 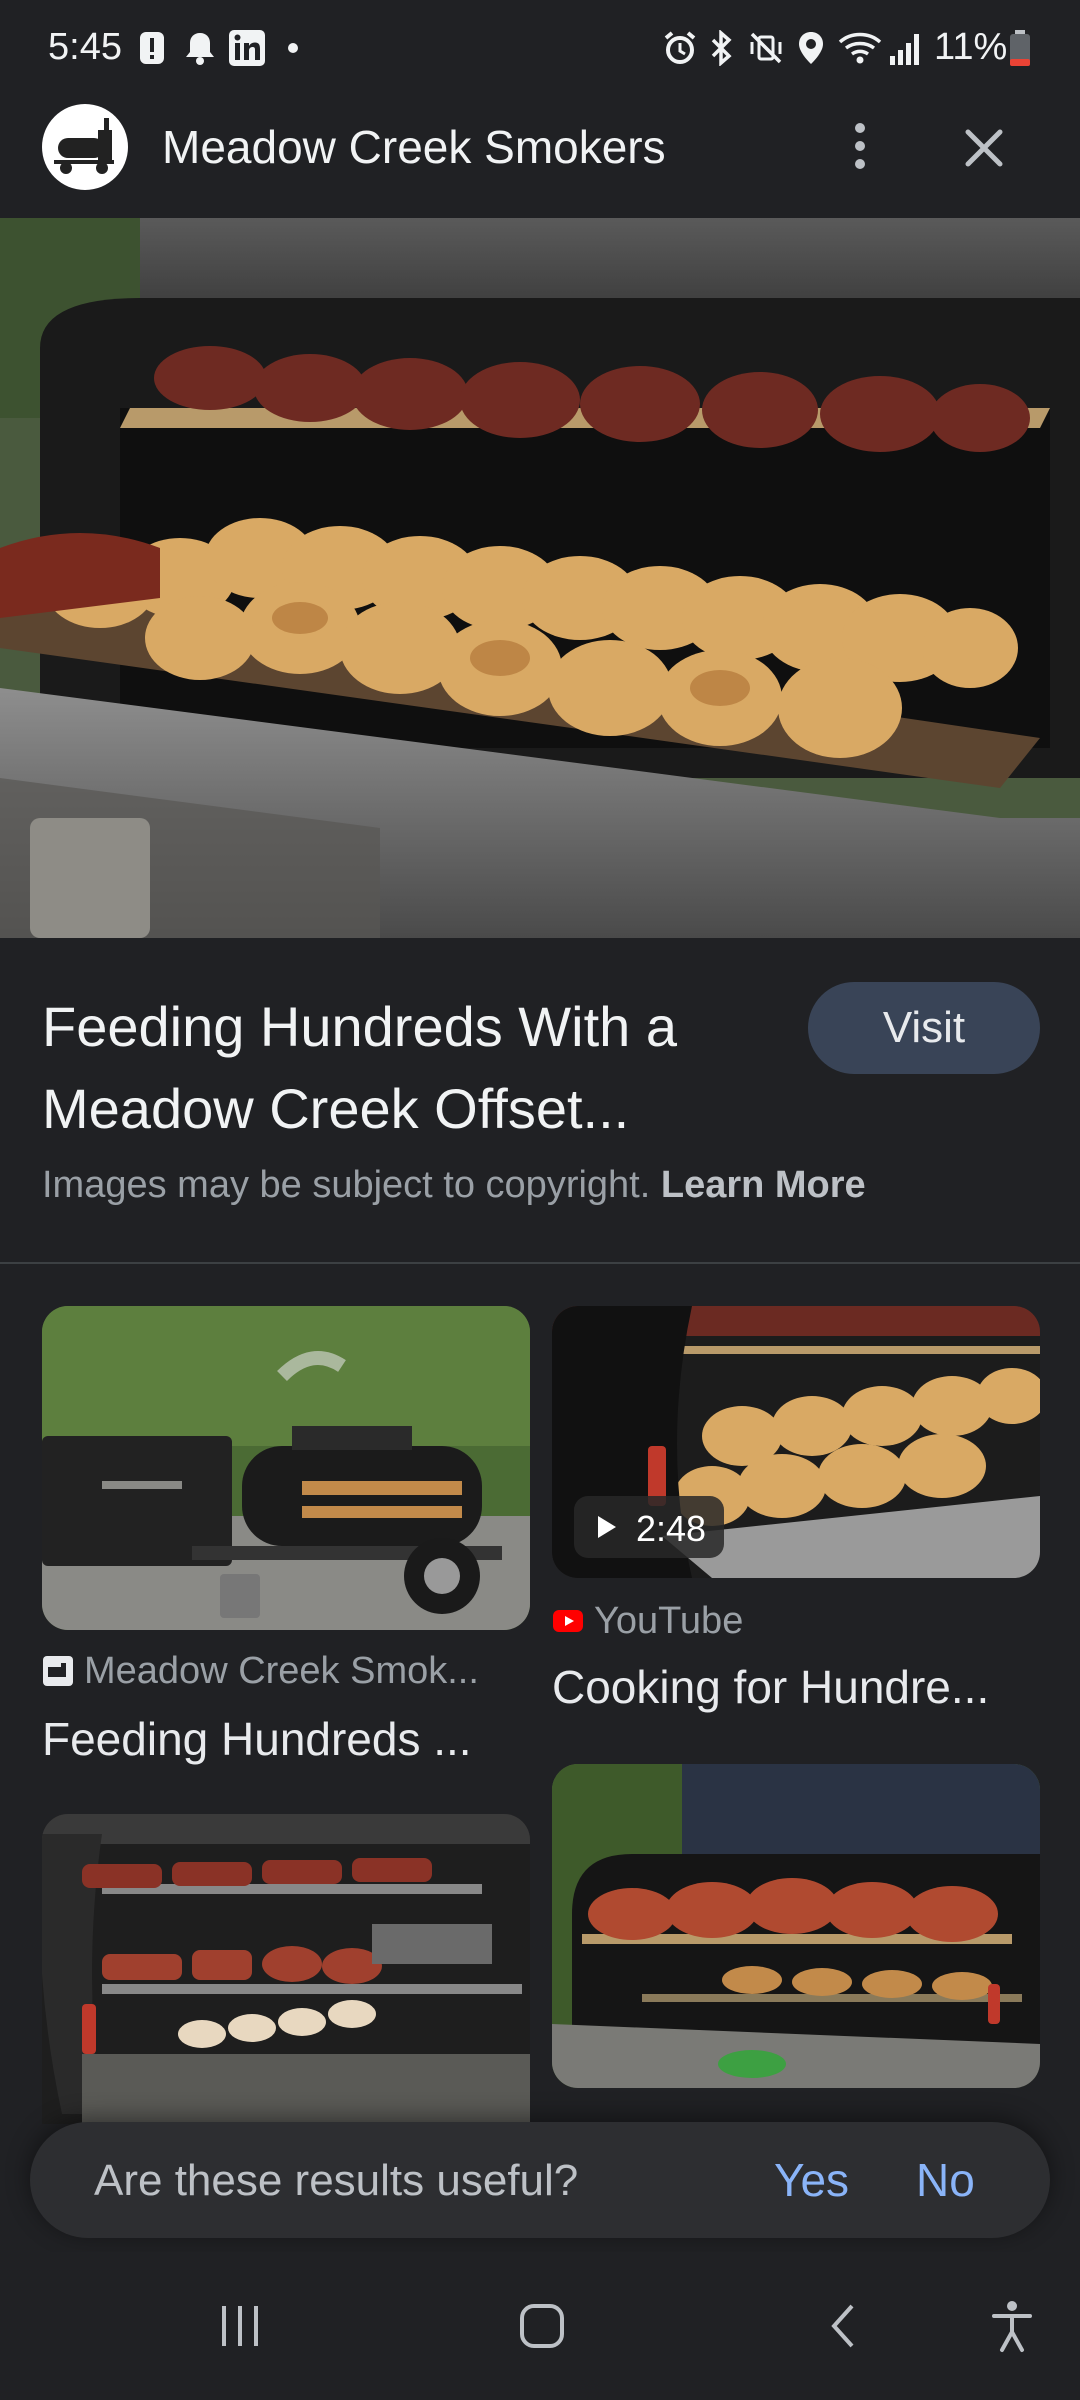 What do you see at coordinates (796, 1442) in the screenshot?
I see `related-image-2: 2:48` at bounding box center [796, 1442].